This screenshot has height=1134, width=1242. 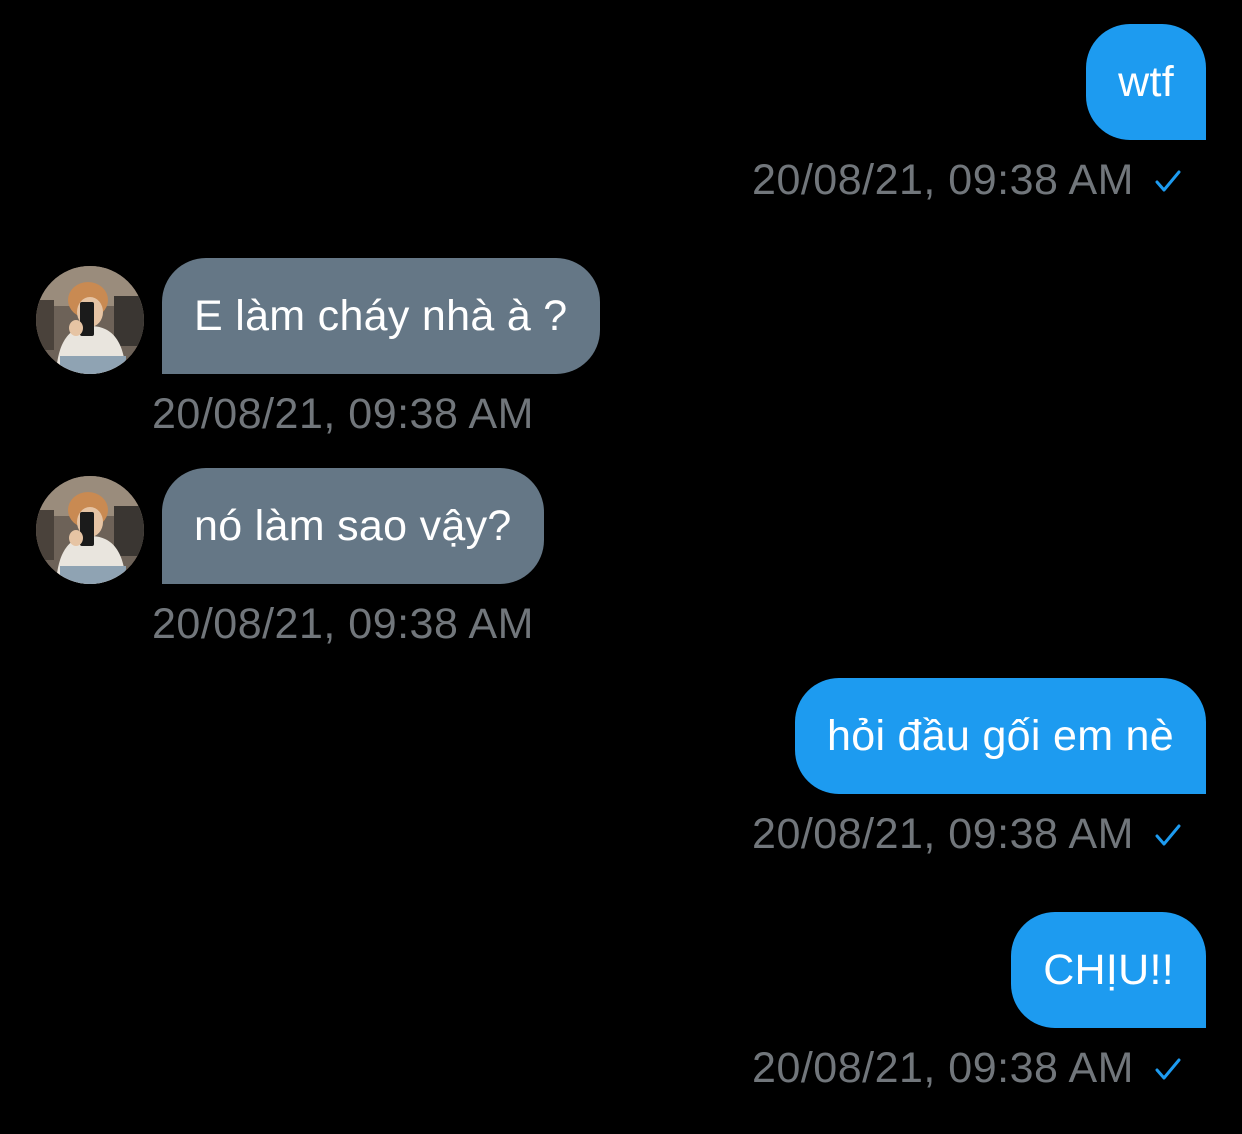 I want to click on sent-message-bubble: CHỊU!!, so click(x=1108, y=970).